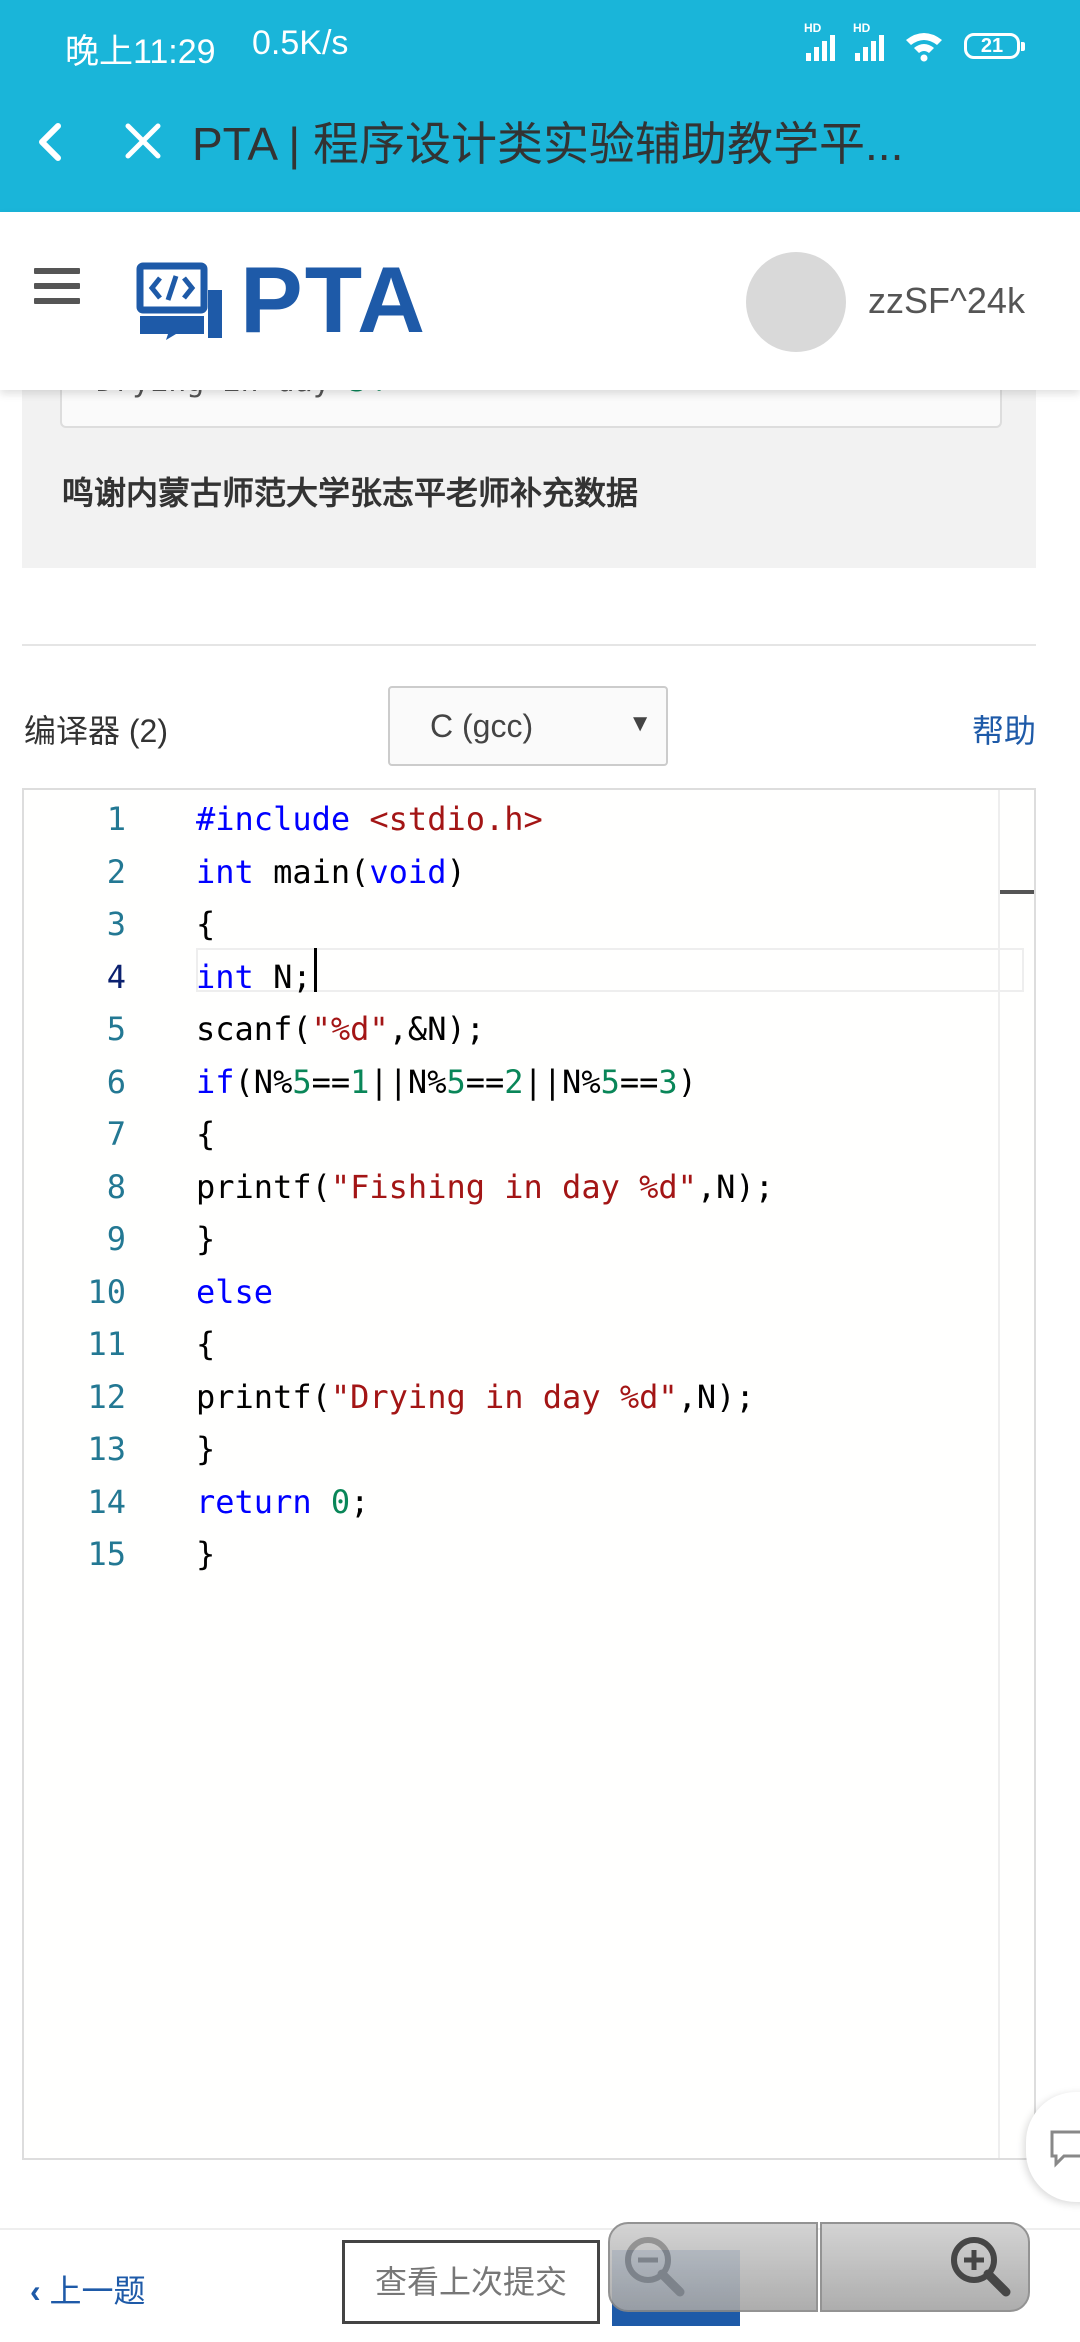  Describe the element at coordinates (819, 41) in the screenshot. I see `signal-icon: HD` at that location.